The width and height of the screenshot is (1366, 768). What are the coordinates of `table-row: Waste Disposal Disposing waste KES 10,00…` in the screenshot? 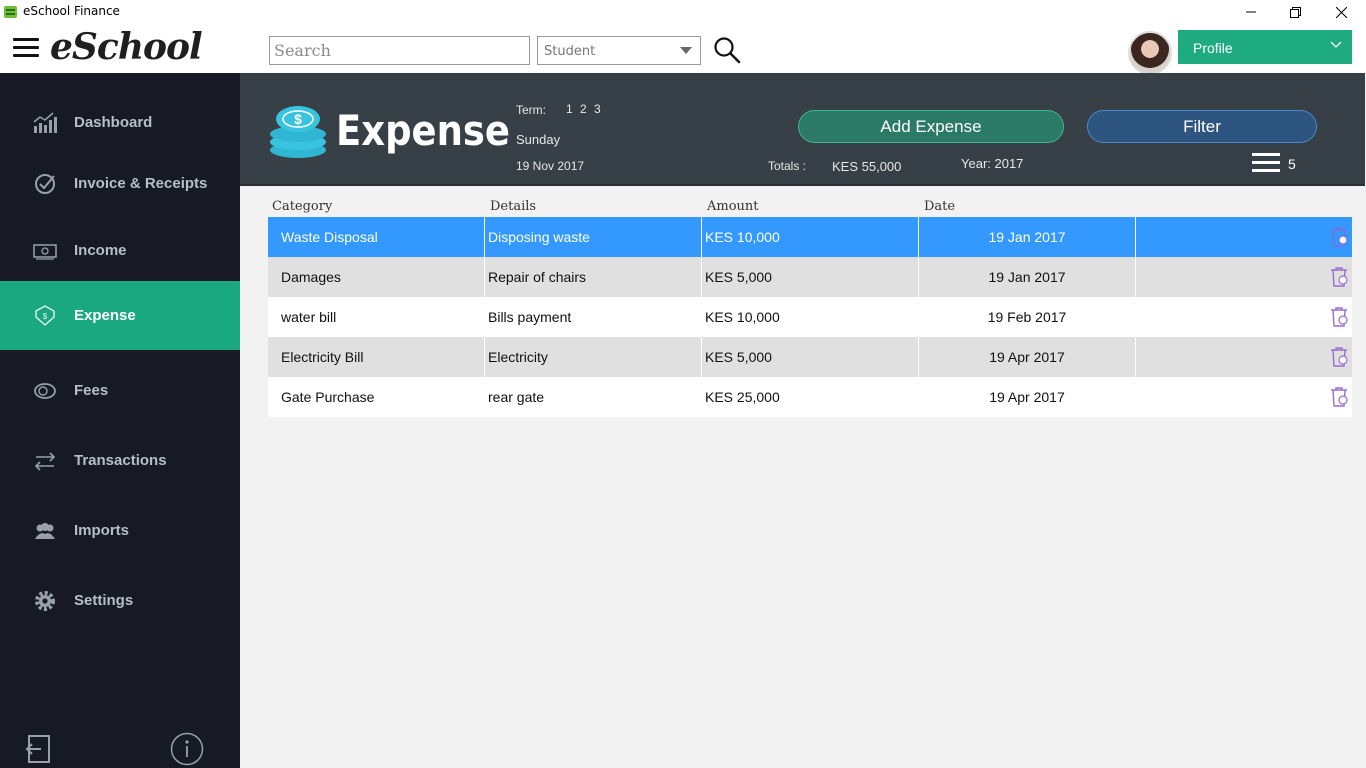 It's located at (810, 237).